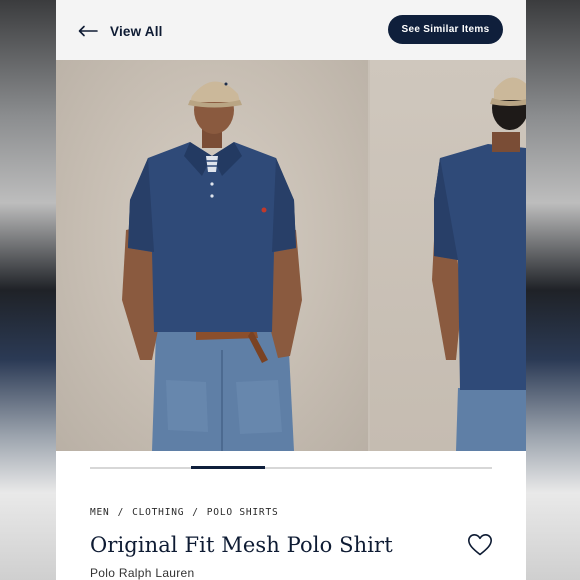  What do you see at coordinates (88, 31) in the screenshot?
I see `arrow-left-icon` at bounding box center [88, 31].